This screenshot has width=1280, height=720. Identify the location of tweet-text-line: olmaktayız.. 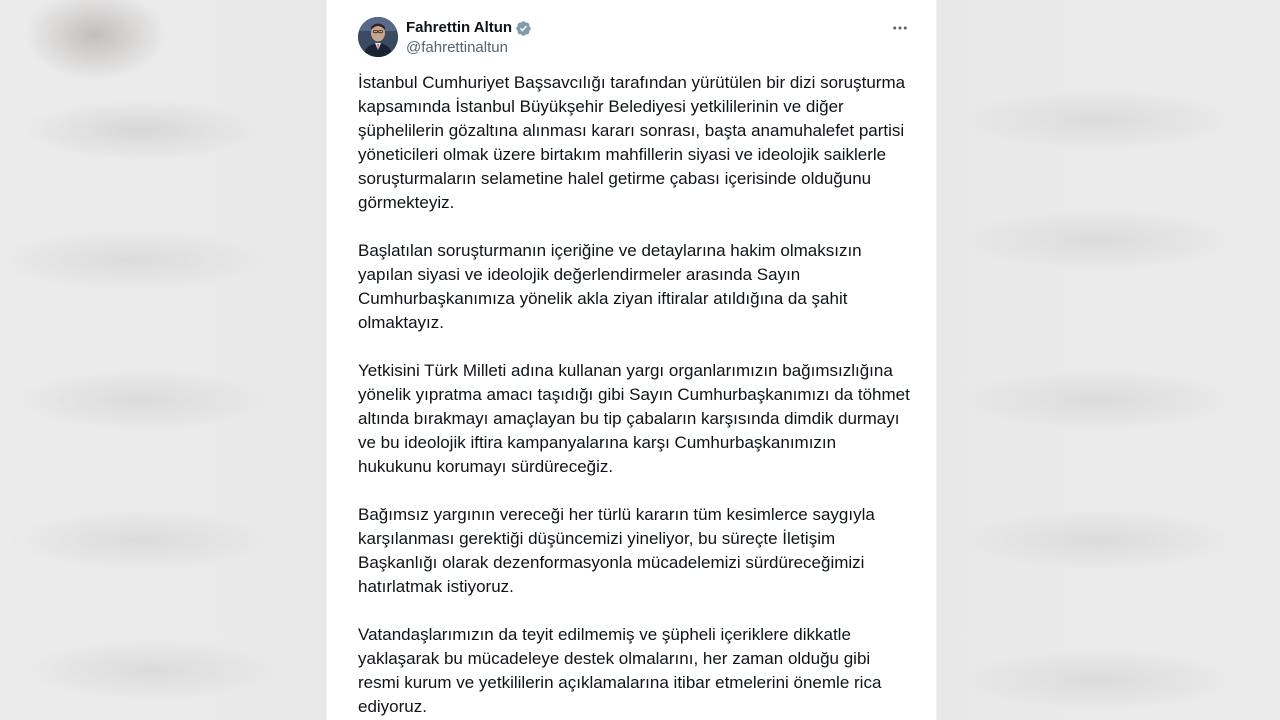
(401, 322).